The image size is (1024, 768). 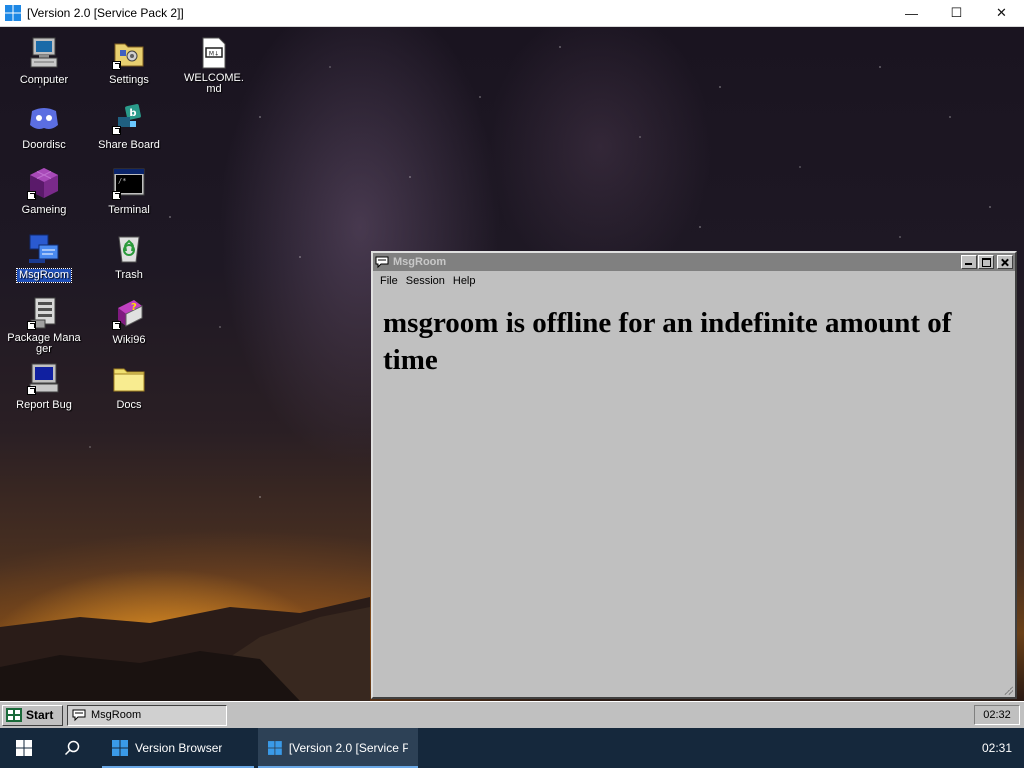 What do you see at coordinates (44, 275) in the screenshot?
I see `desktop-icon-label: MsgRoom` at bounding box center [44, 275].